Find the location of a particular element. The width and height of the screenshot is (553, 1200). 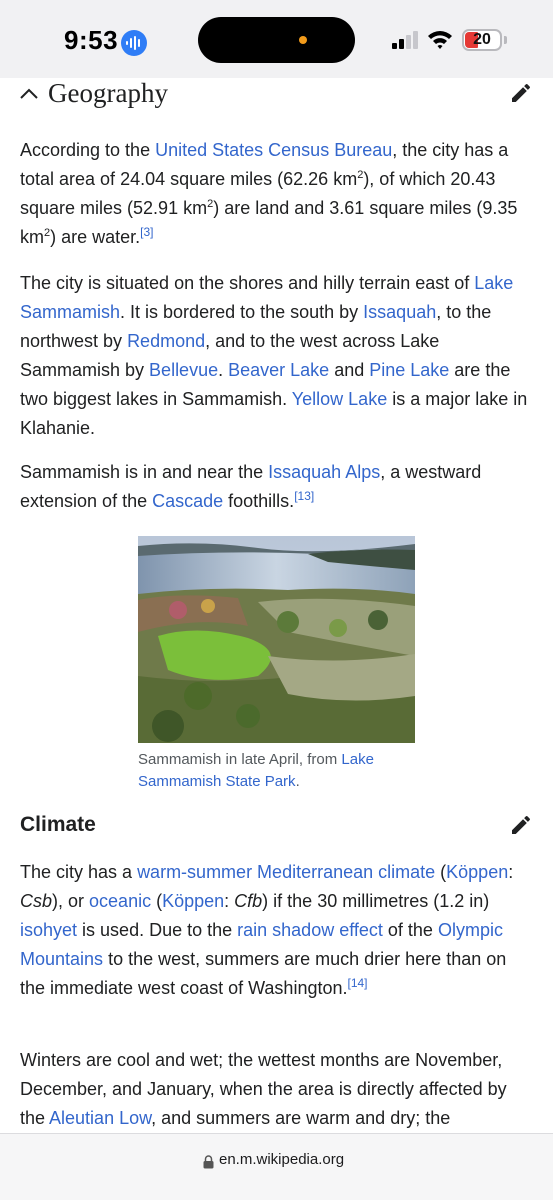

recording-dot-icon is located at coordinates (303, 40).